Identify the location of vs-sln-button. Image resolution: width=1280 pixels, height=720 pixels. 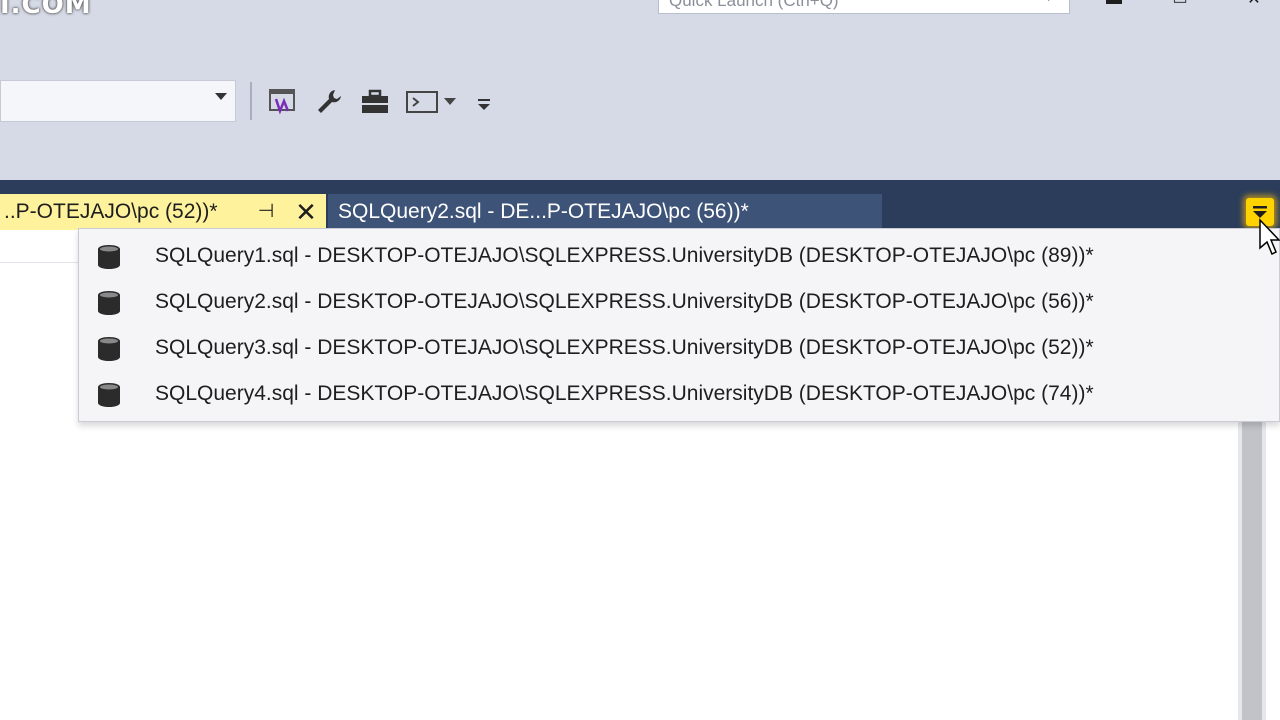
(282, 102).